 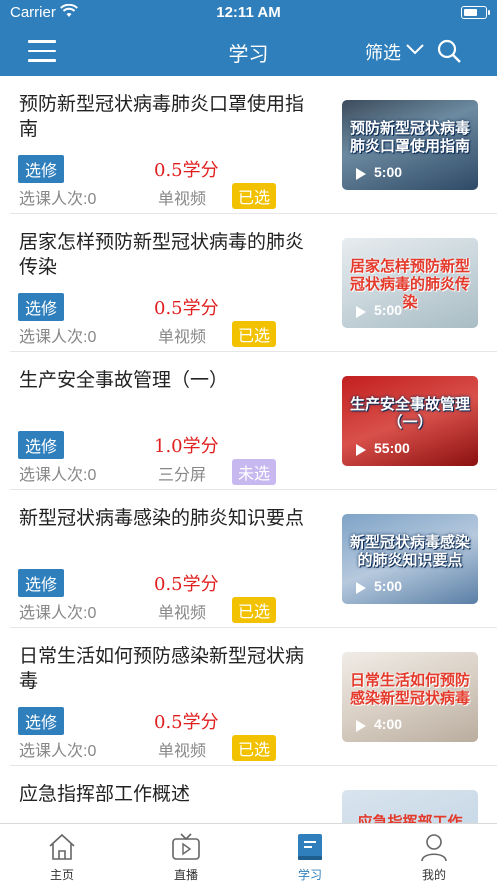 What do you see at coordinates (185, 875) in the screenshot?
I see `tab-label: 直播` at bounding box center [185, 875].